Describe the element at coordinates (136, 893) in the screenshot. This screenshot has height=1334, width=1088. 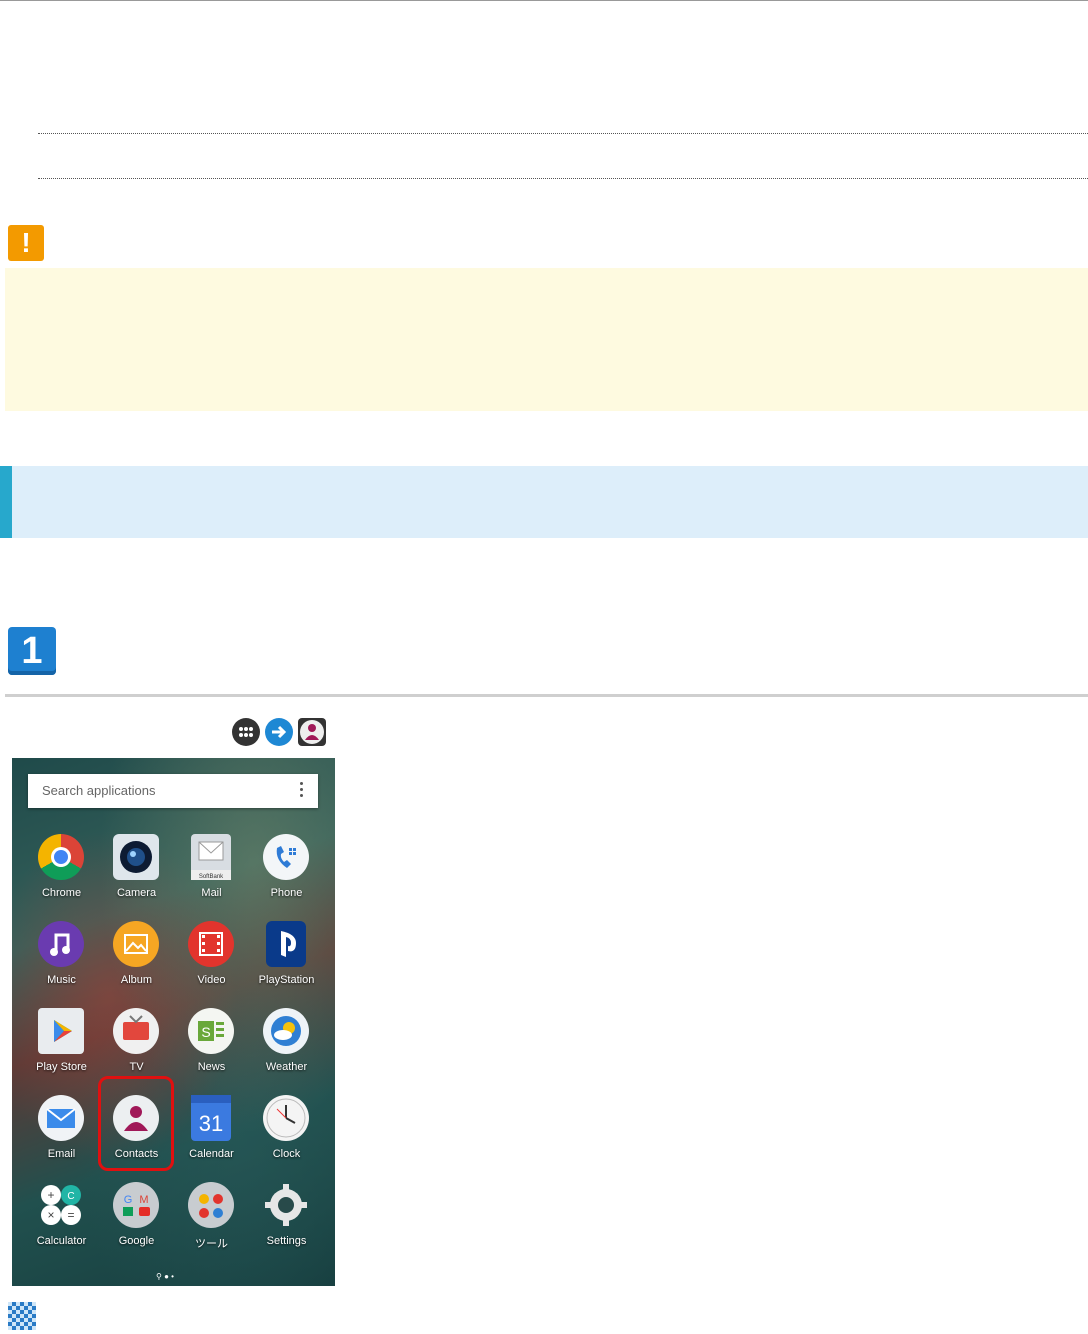
I see `app-label: Camera` at that location.